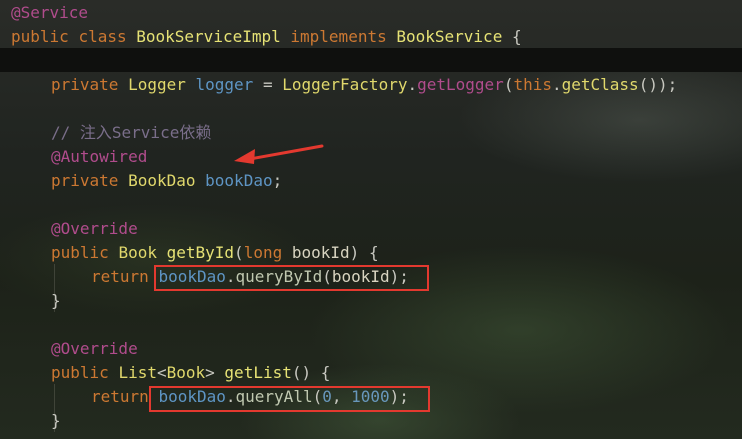 The height and width of the screenshot is (439, 742). I want to click on type-name: List, so click(137, 372).